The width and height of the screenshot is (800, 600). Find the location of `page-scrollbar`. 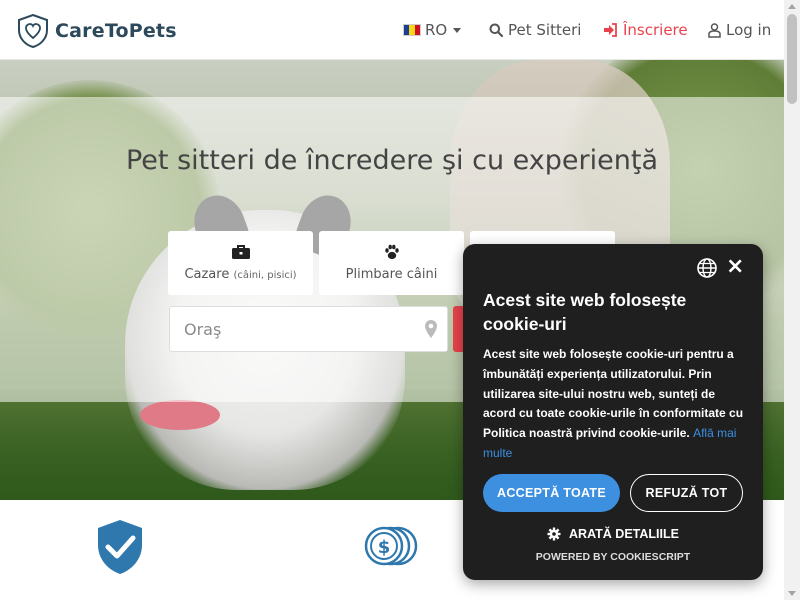

page-scrollbar is located at coordinates (792, 300).